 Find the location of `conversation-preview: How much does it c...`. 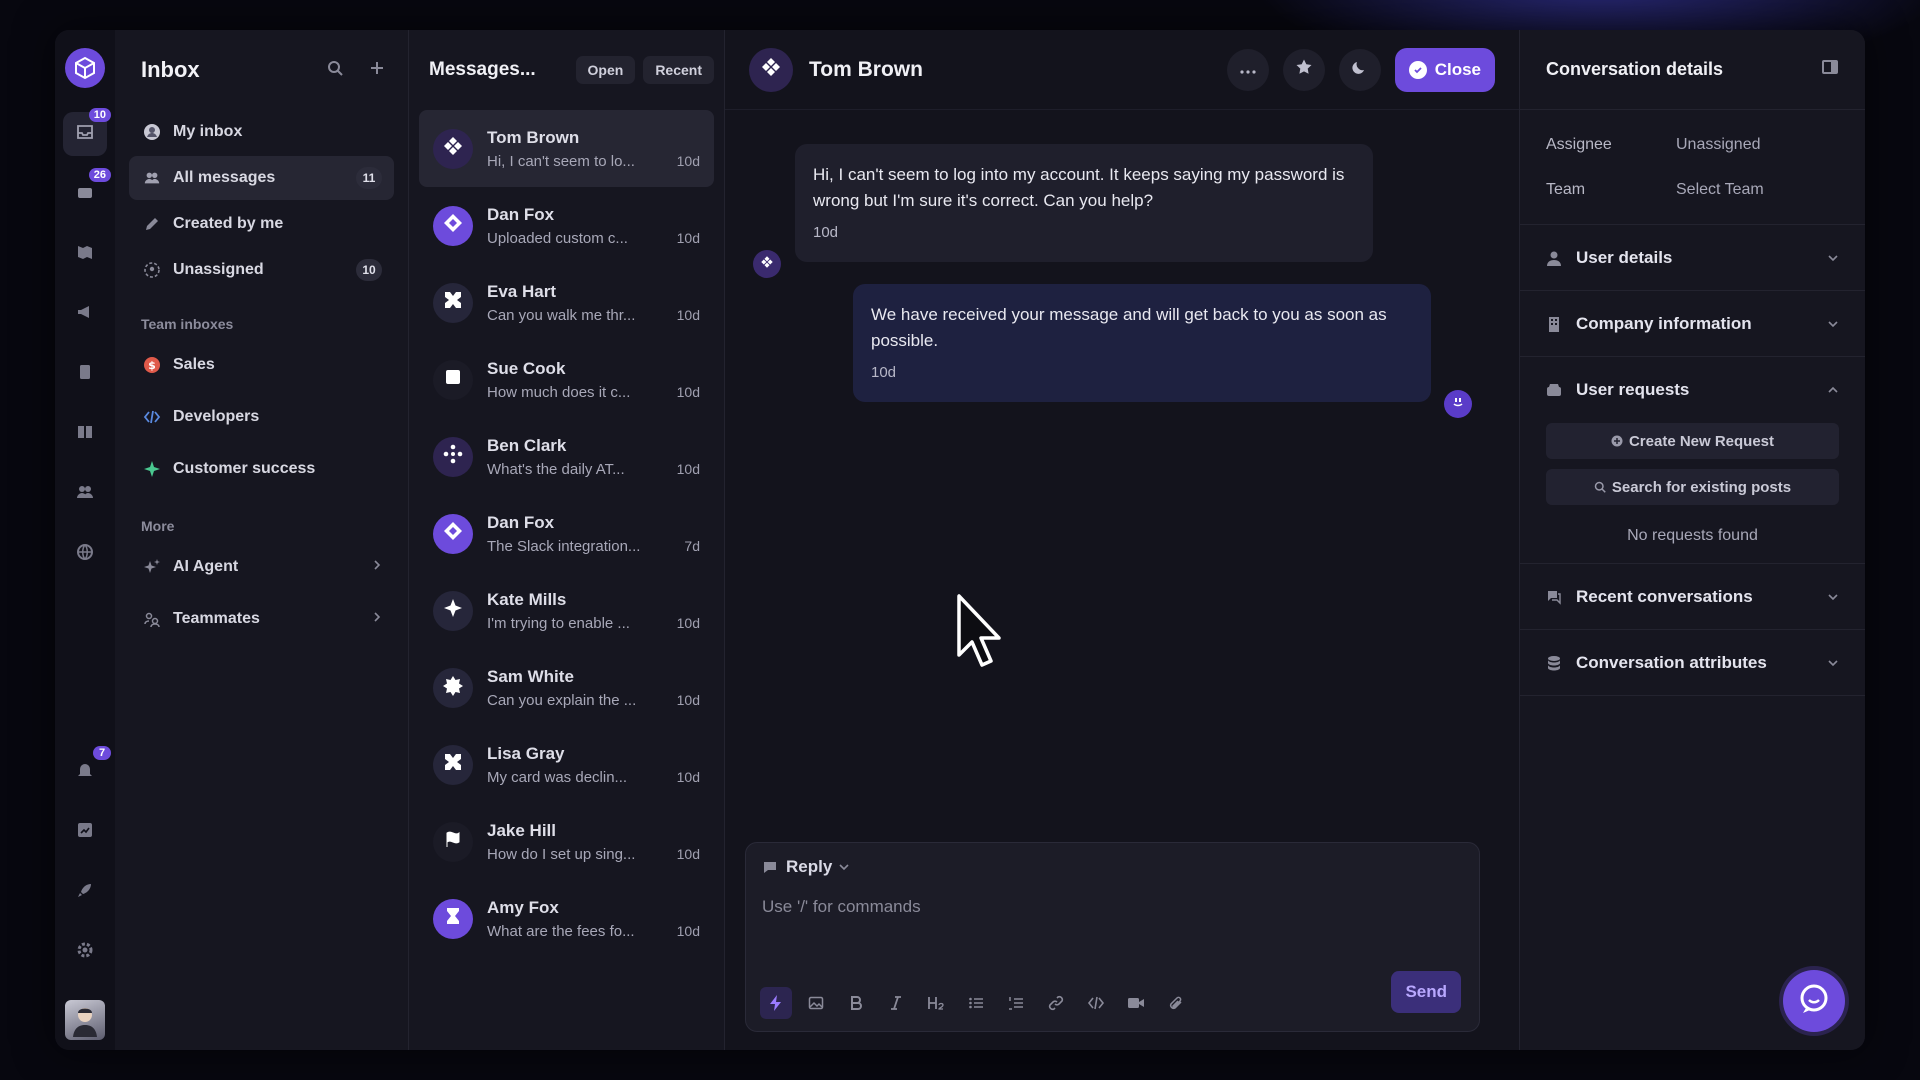

conversation-preview: How much does it c... is located at coordinates (559, 392).